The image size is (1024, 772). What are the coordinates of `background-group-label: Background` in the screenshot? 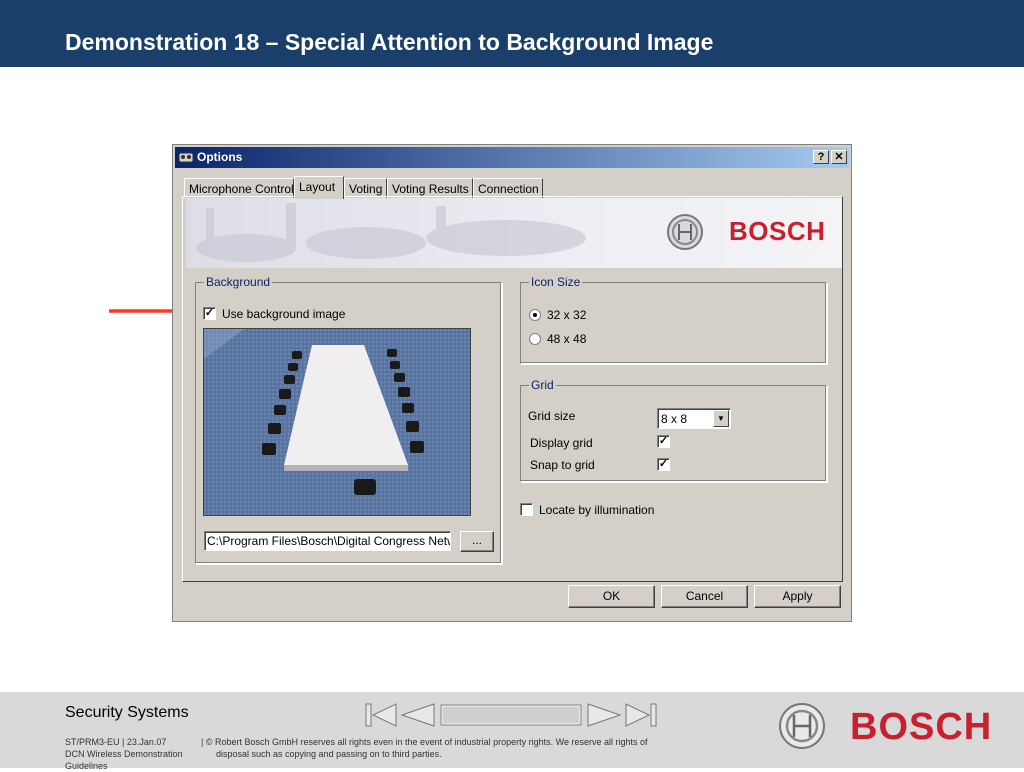 It's located at (238, 282).